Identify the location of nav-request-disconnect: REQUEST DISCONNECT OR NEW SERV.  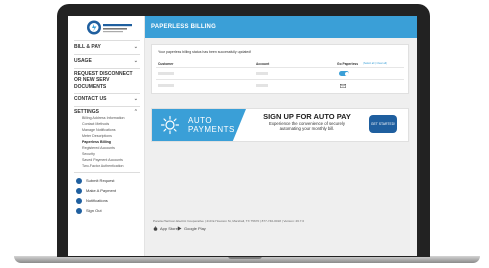
(106, 77).